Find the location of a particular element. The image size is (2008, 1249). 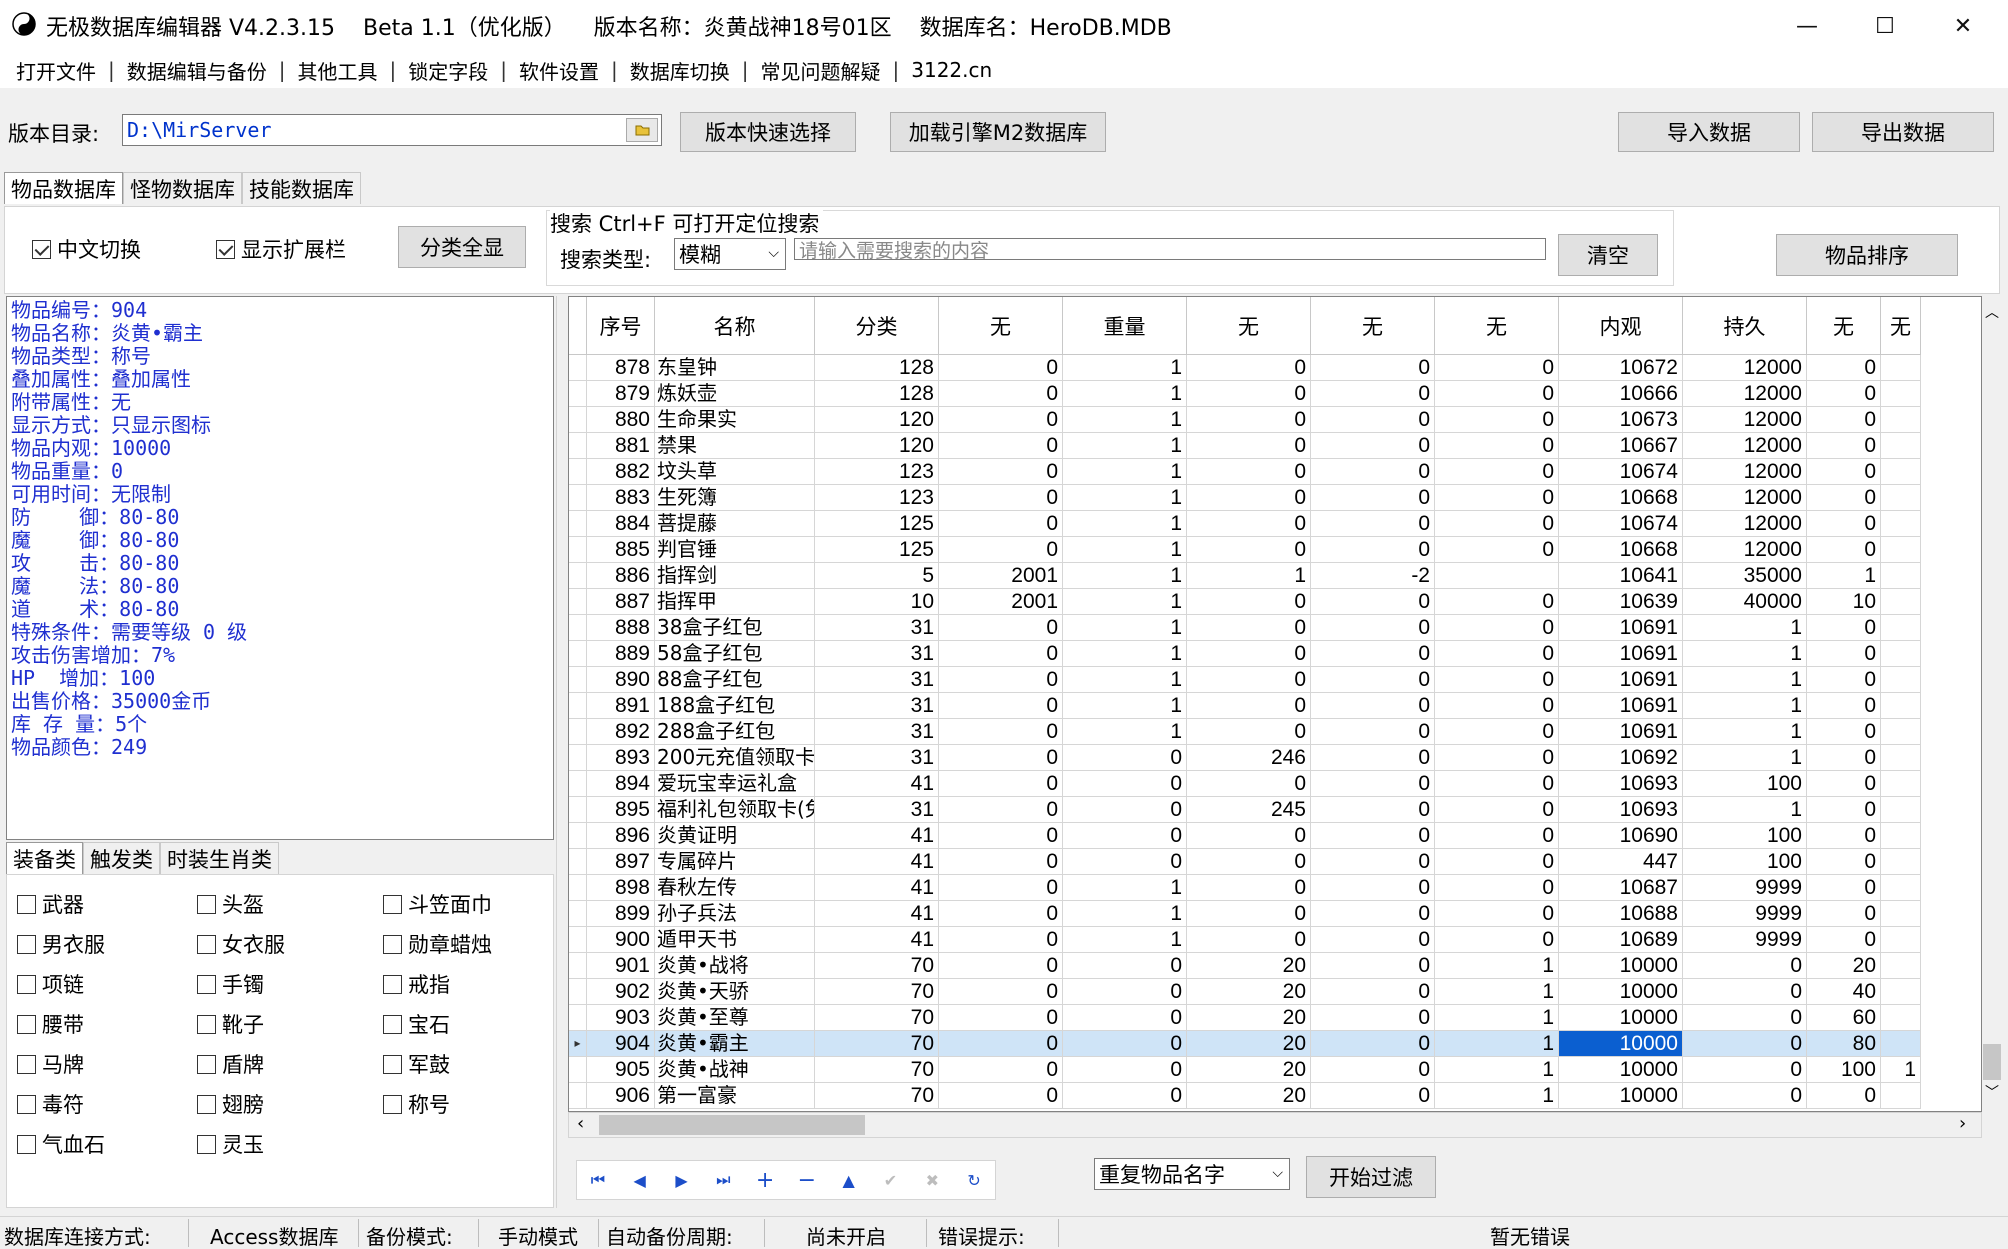

tab-monster-db: 怪物数据库 is located at coordinates (182, 188).